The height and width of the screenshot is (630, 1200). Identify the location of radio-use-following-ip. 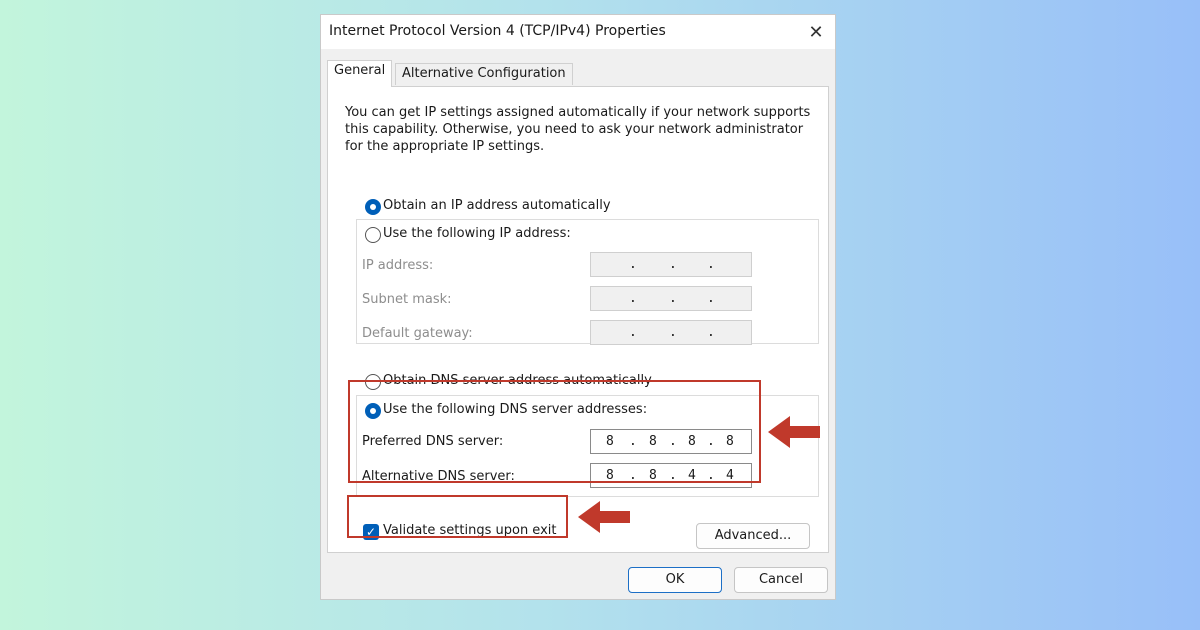
(373, 235).